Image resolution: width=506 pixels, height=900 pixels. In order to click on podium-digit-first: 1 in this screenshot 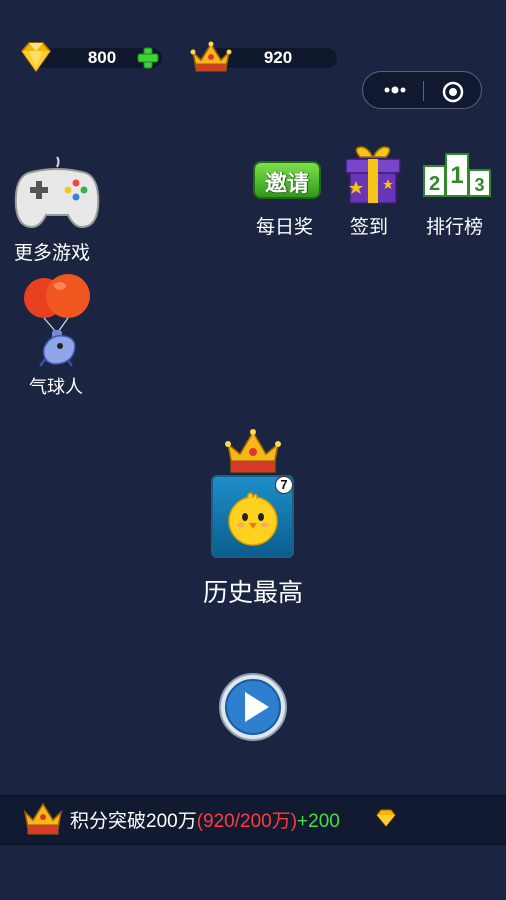, I will do `click(456, 175)`.